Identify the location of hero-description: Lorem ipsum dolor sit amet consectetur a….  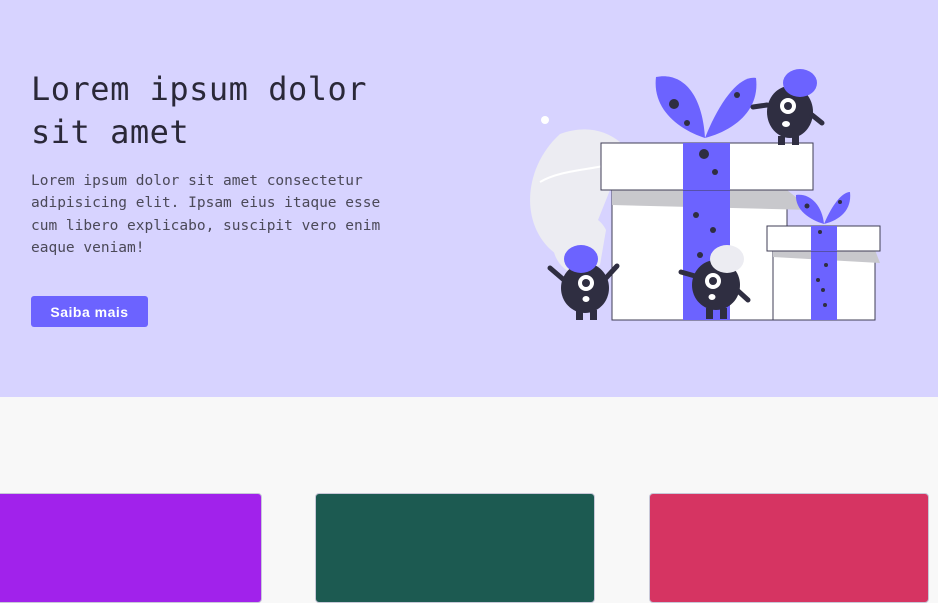
(206, 215).